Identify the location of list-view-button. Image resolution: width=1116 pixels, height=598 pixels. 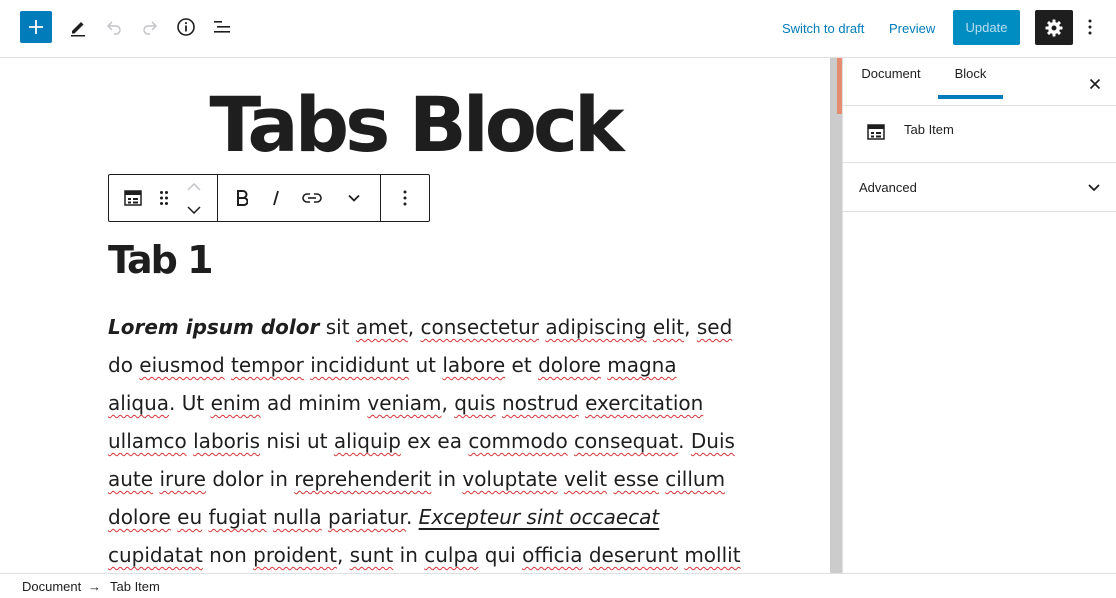
(222, 27).